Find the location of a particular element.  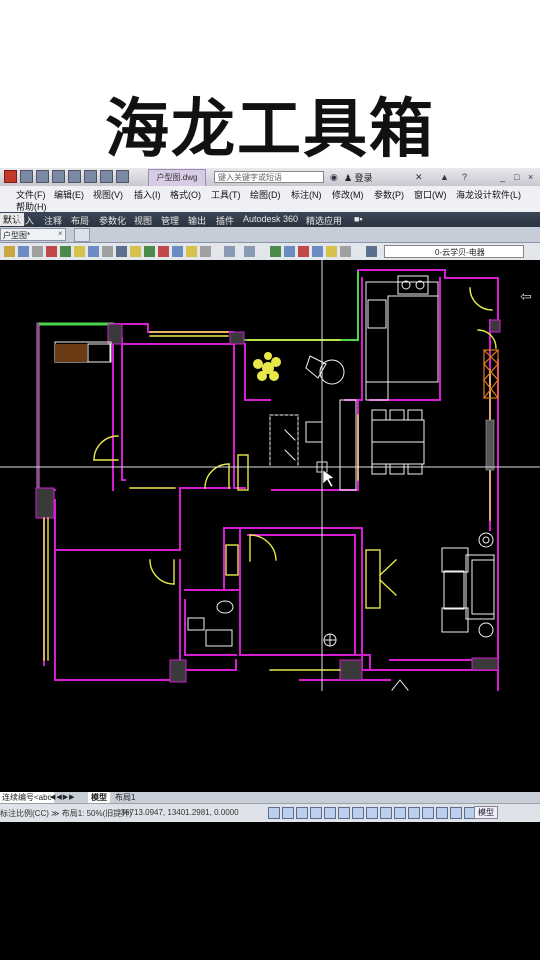

properties-icon is located at coordinates (331, 251).